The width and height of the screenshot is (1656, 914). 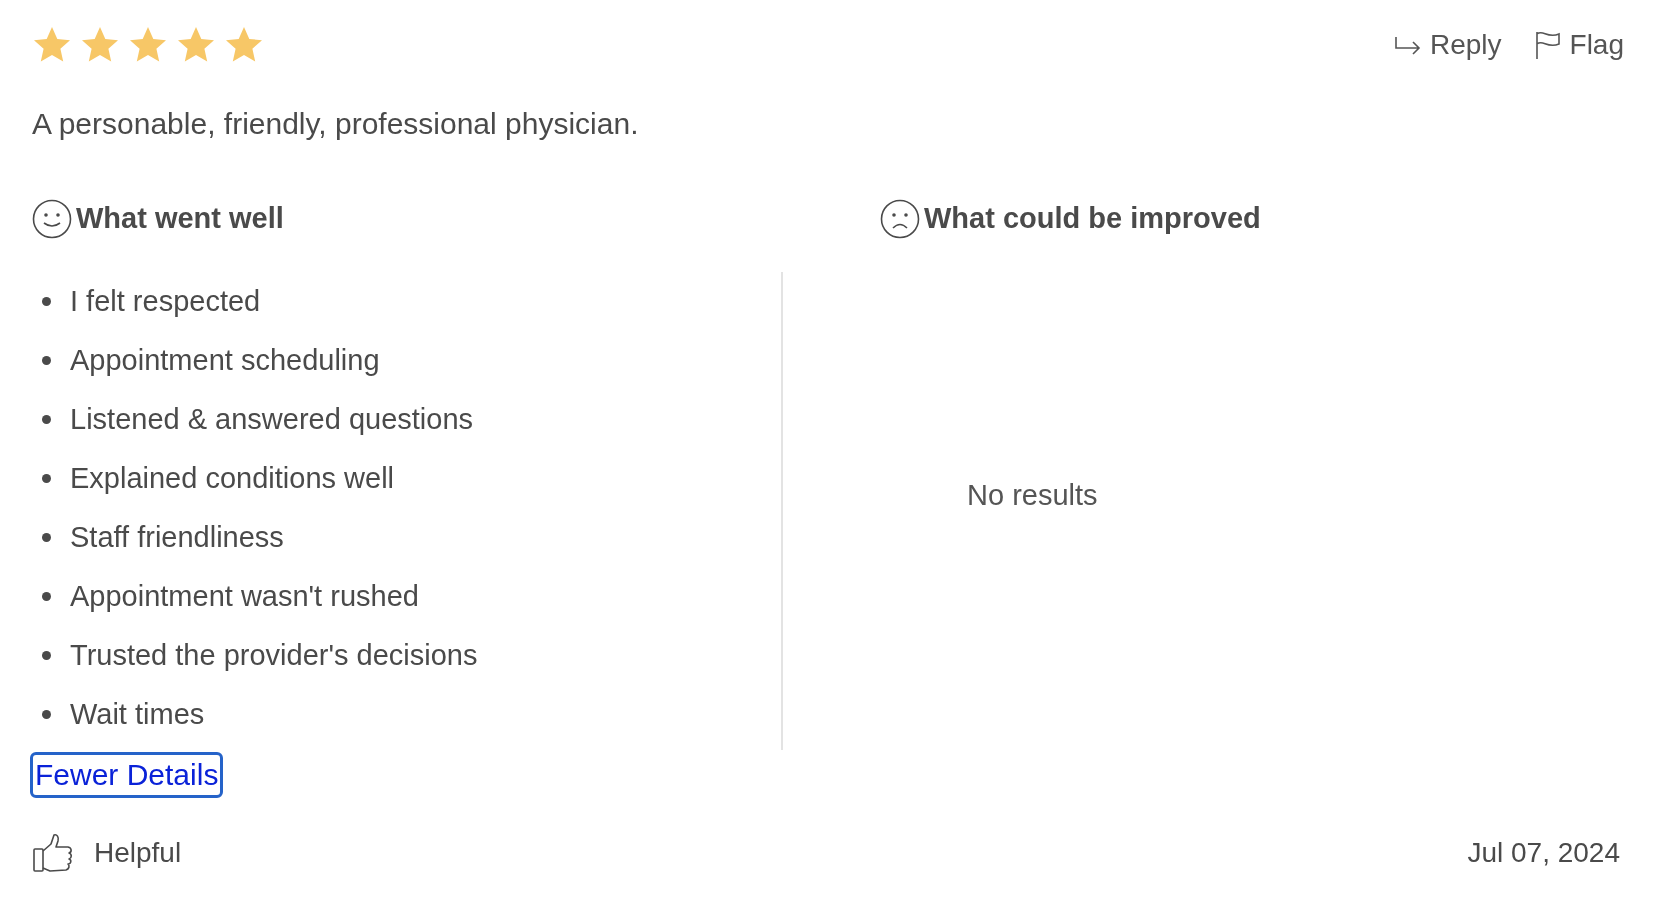 I want to click on smiley-face-icon, so click(x=52, y=219).